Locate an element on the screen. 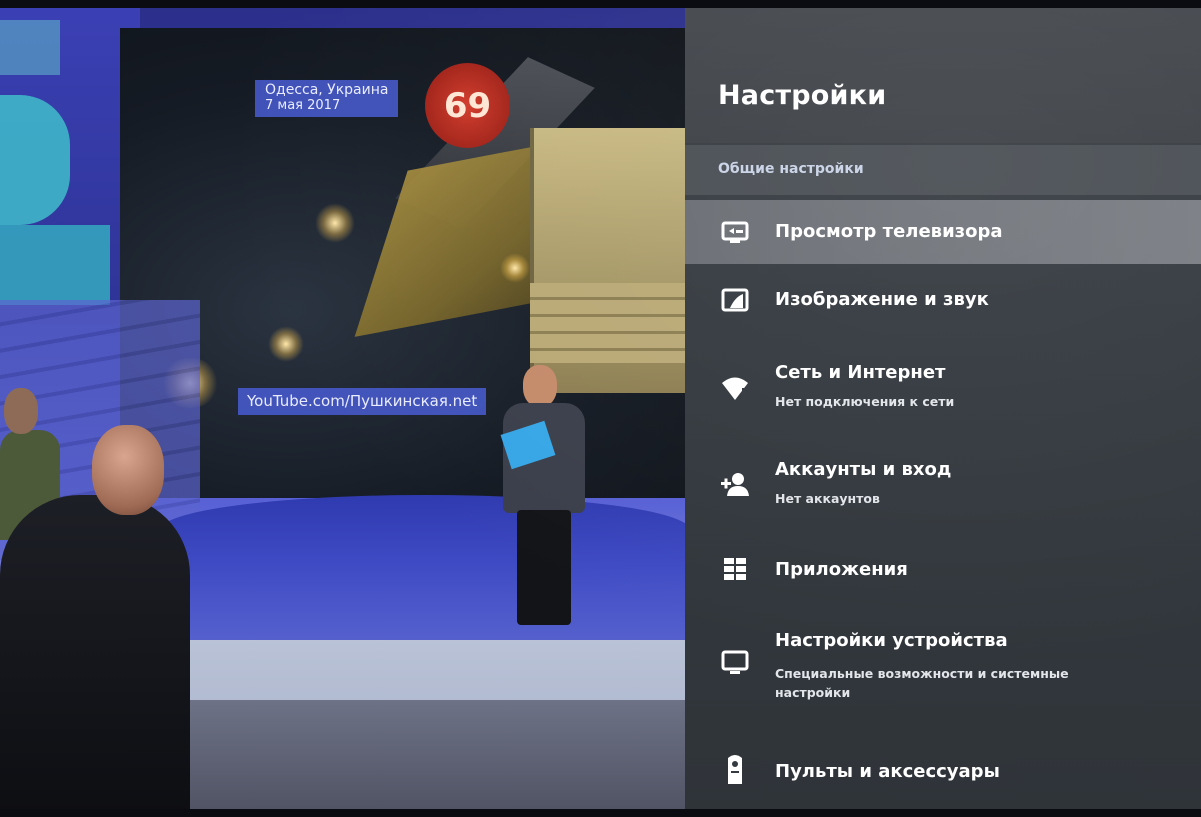 The image size is (1201, 817). settings-title: Настройки is located at coordinates (802, 95).